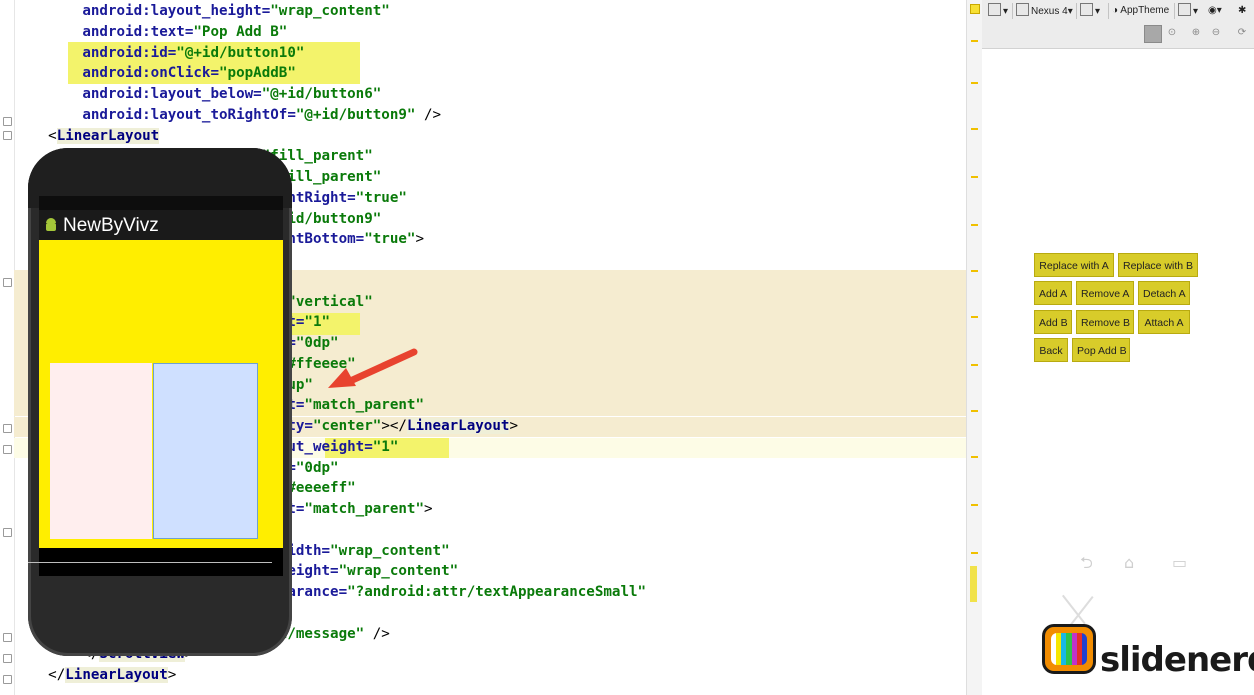  What do you see at coordinates (257, 73) in the screenshot?
I see `attribute-value: "popAddB"` at bounding box center [257, 73].